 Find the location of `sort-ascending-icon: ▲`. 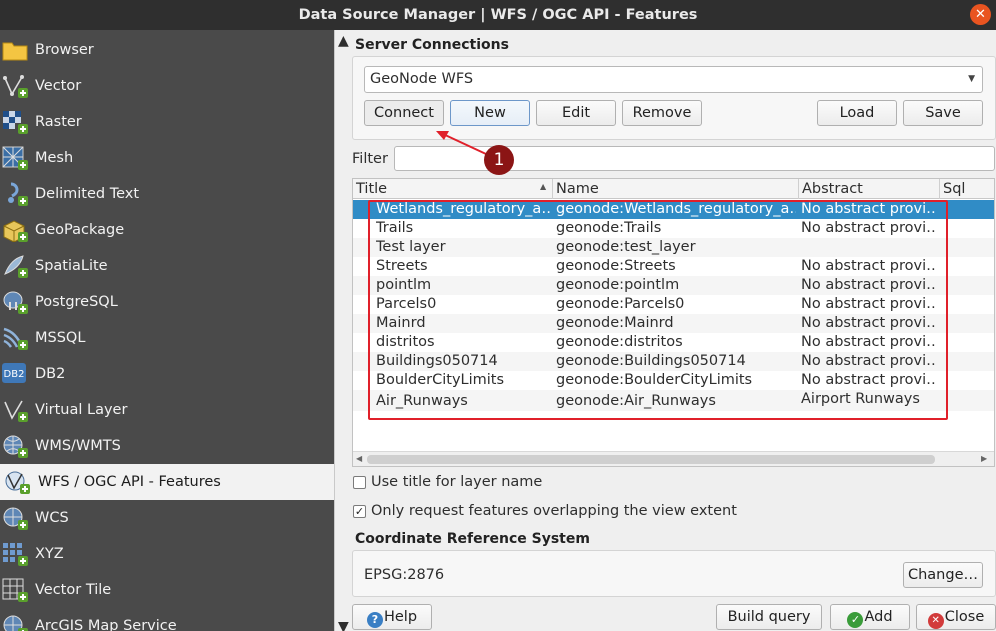

sort-ascending-icon: ▲ is located at coordinates (543, 186).